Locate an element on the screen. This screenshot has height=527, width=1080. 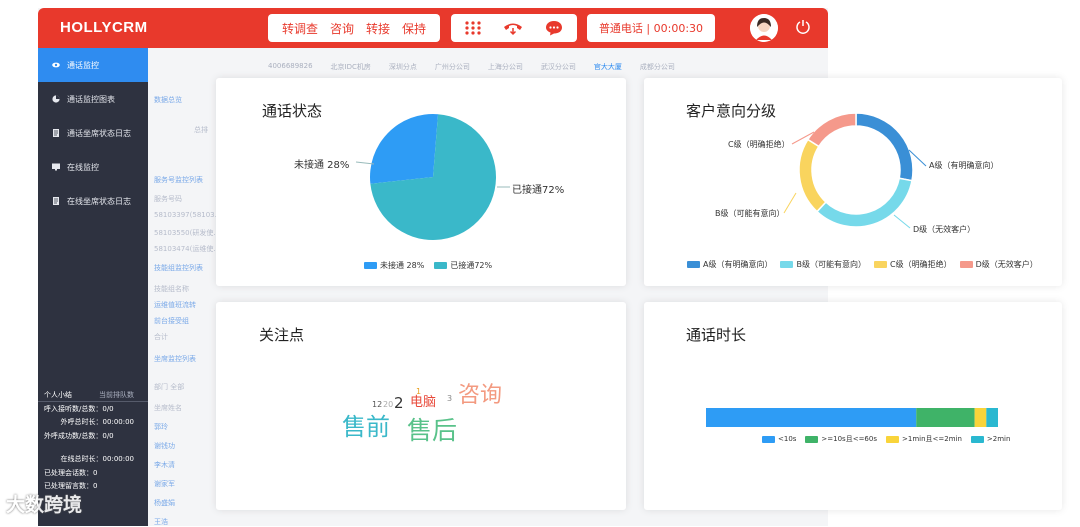
brand-logo: HOLLYCRM is located at coordinates (104, 27).